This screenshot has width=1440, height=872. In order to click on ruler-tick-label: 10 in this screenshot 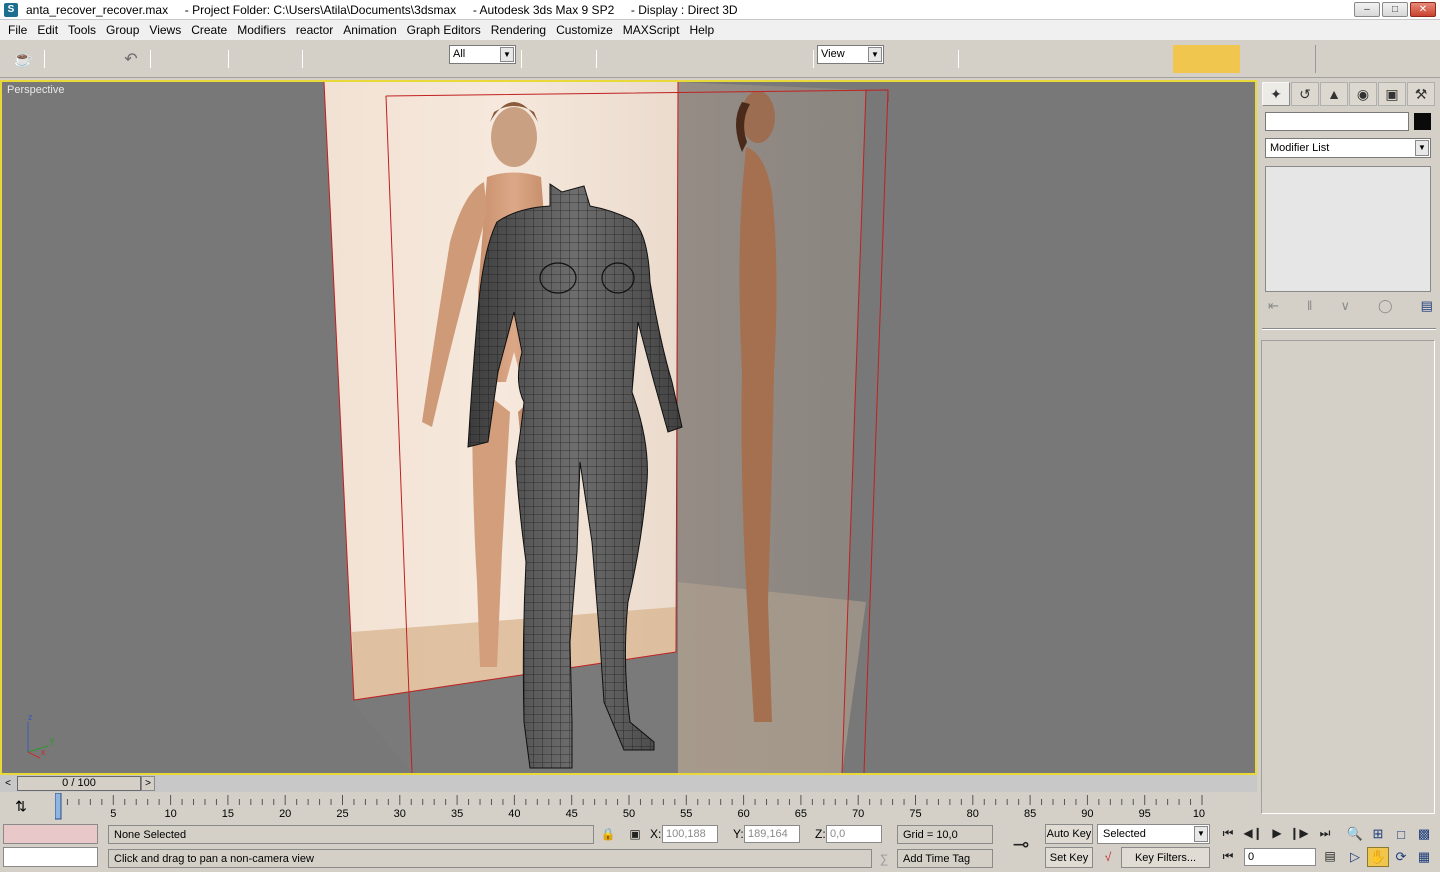, I will do `click(170, 814)`.